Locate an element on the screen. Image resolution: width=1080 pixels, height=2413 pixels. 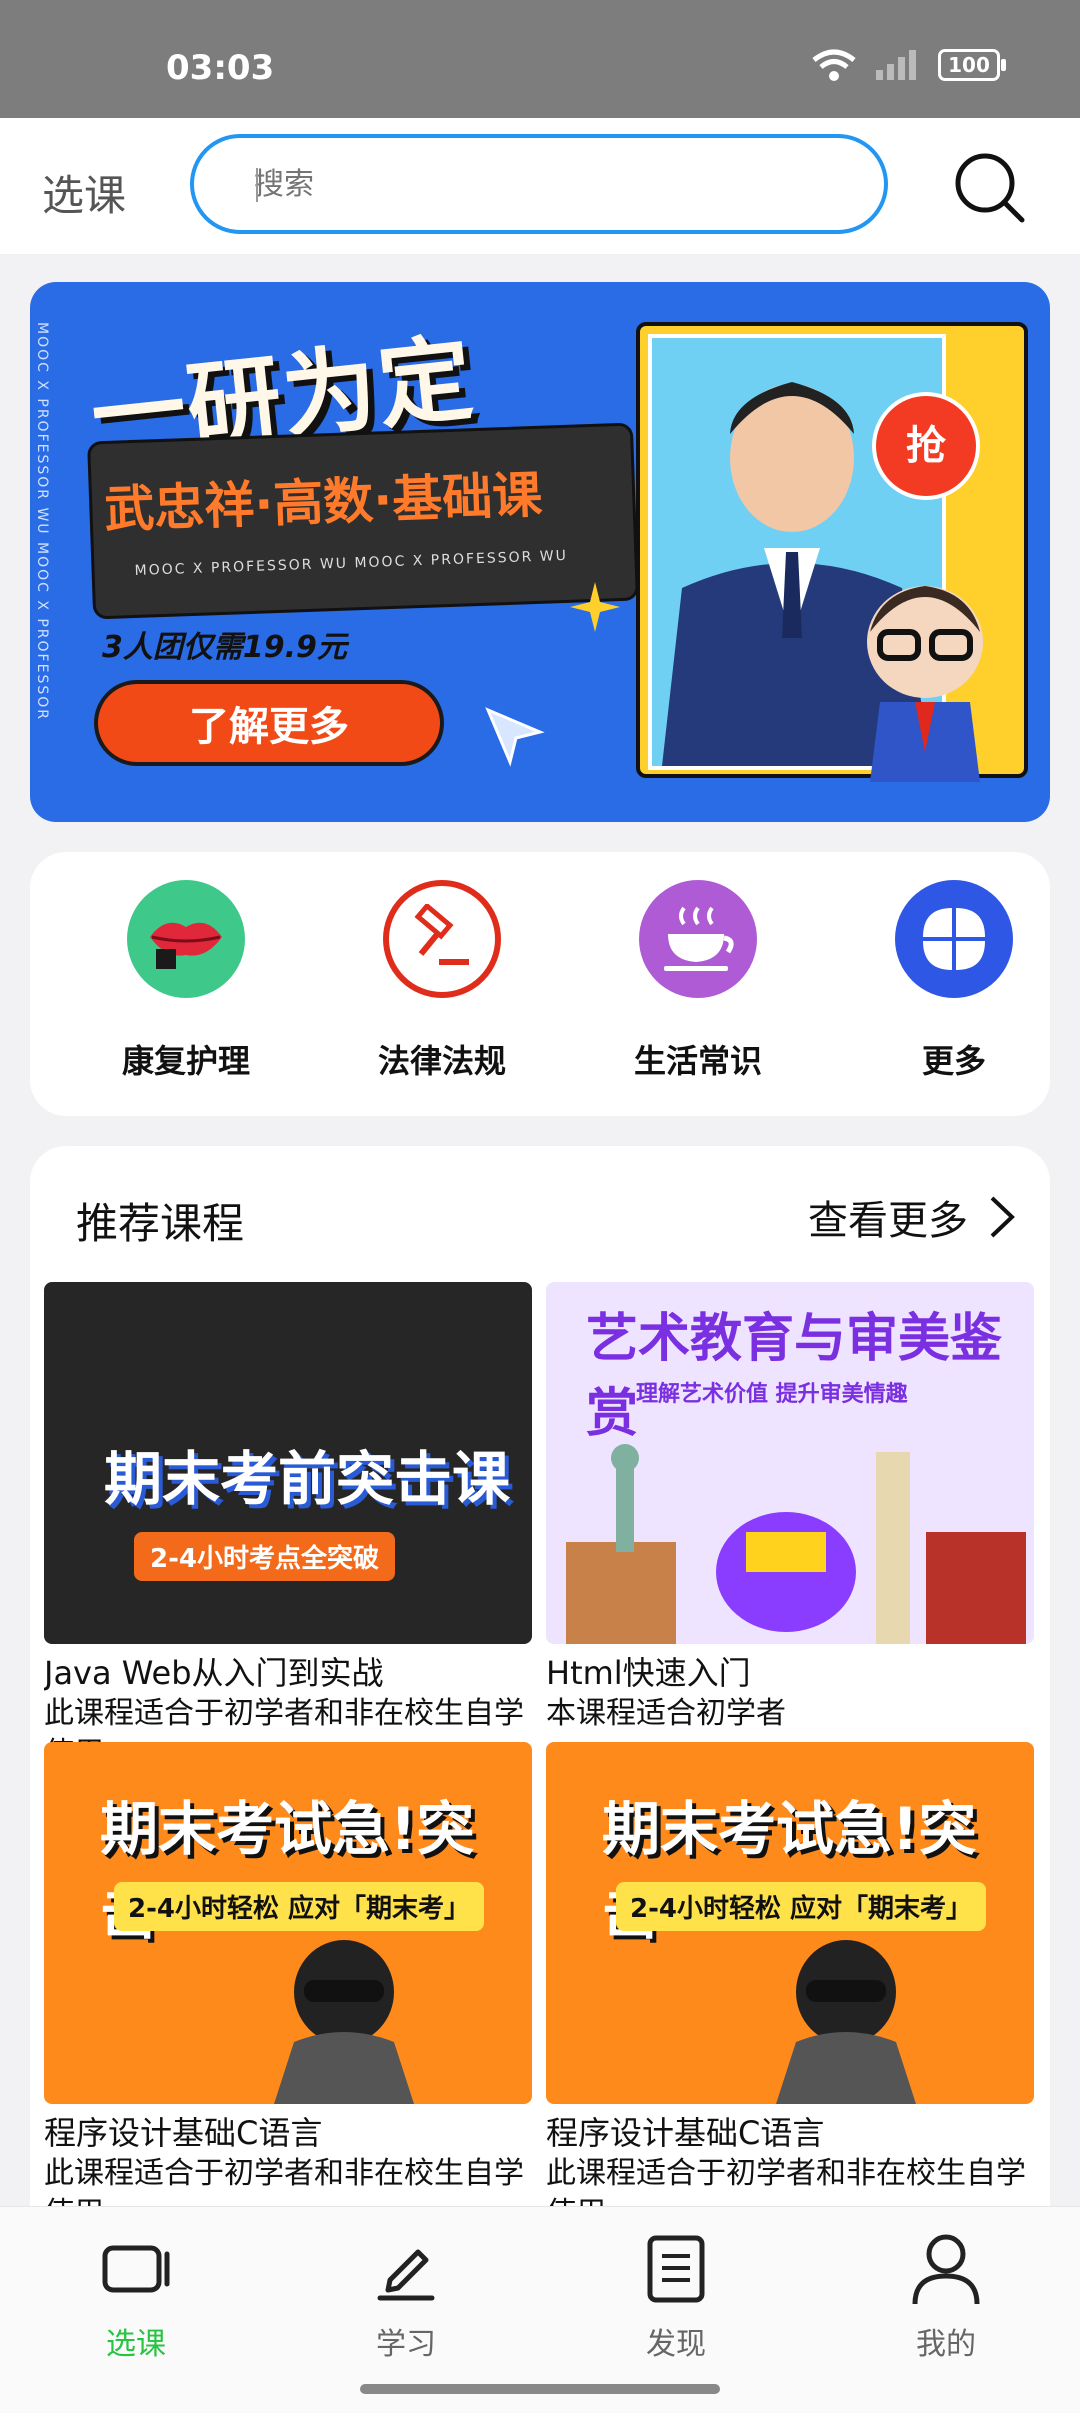
chevron-right-icon is located at coordinates (1002, 1217).